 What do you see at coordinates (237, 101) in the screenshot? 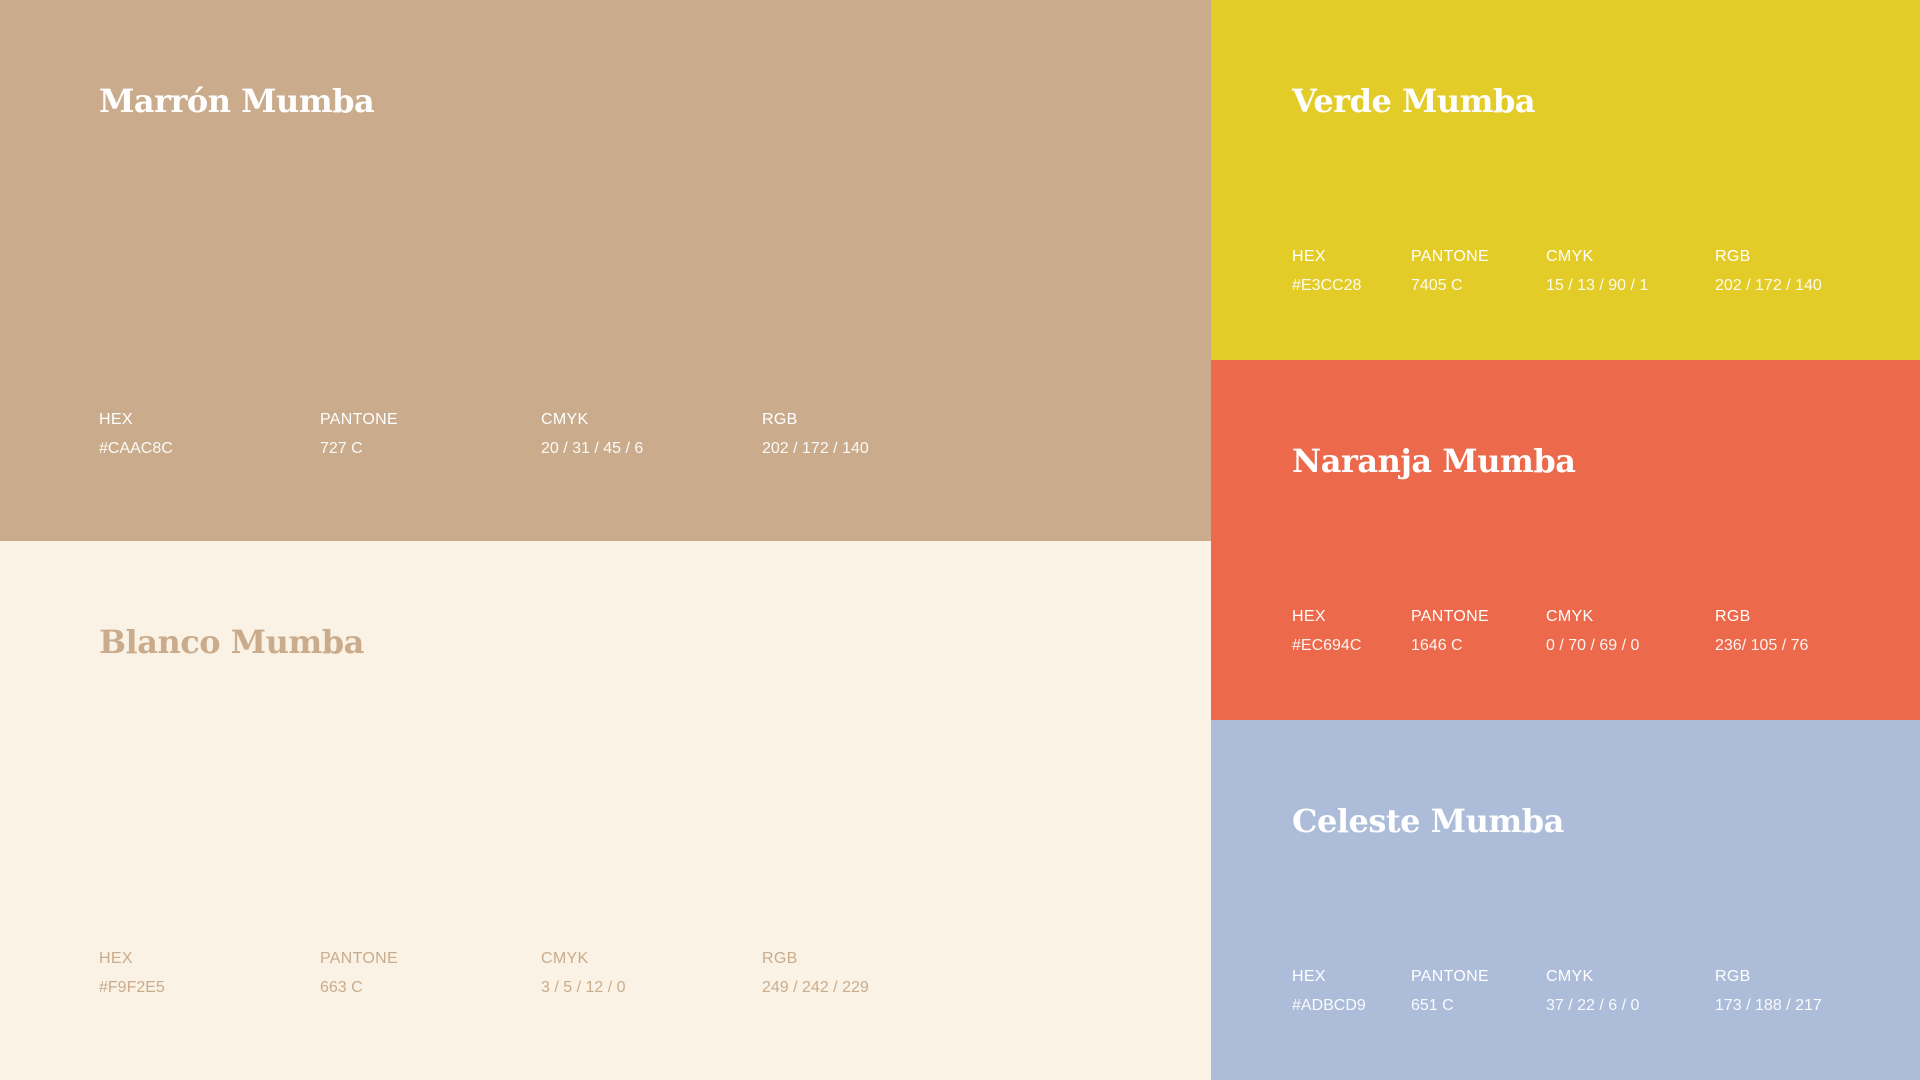
I see `swatch-title: Marrón Mumba` at bounding box center [237, 101].